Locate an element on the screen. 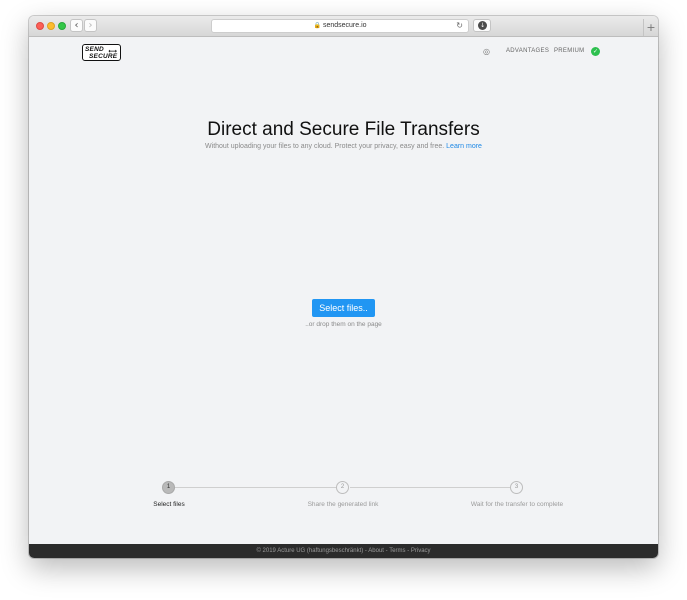 This screenshot has height=600, width=687. step-2-indicator: 2 is located at coordinates (342, 487).